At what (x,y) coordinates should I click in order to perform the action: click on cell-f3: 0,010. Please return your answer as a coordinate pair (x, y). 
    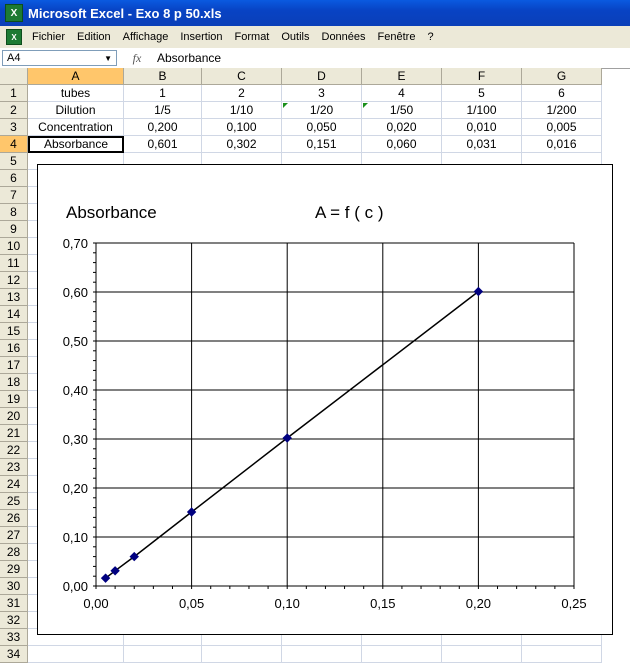
    Looking at the image, I should click on (482, 127).